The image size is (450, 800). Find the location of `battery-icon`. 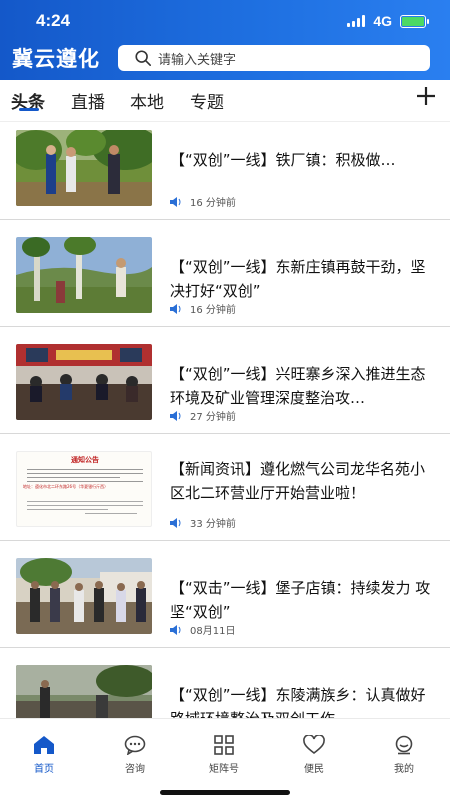

battery-icon is located at coordinates (414, 21).